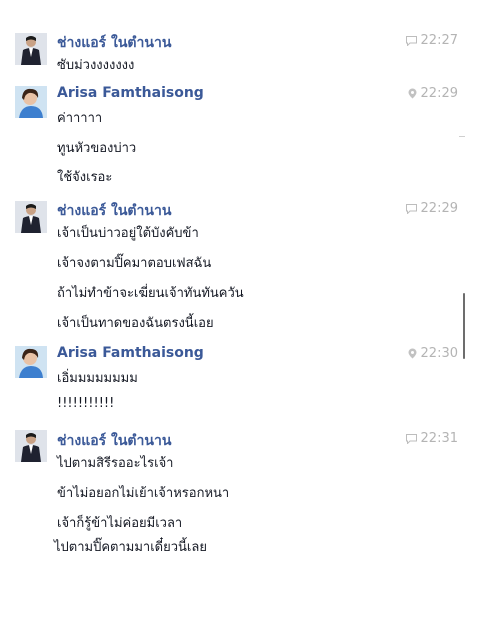  Describe the element at coordinates (86, 403) in the screenshot. I see `message-text: !!!!!!!!!!!` at that location.